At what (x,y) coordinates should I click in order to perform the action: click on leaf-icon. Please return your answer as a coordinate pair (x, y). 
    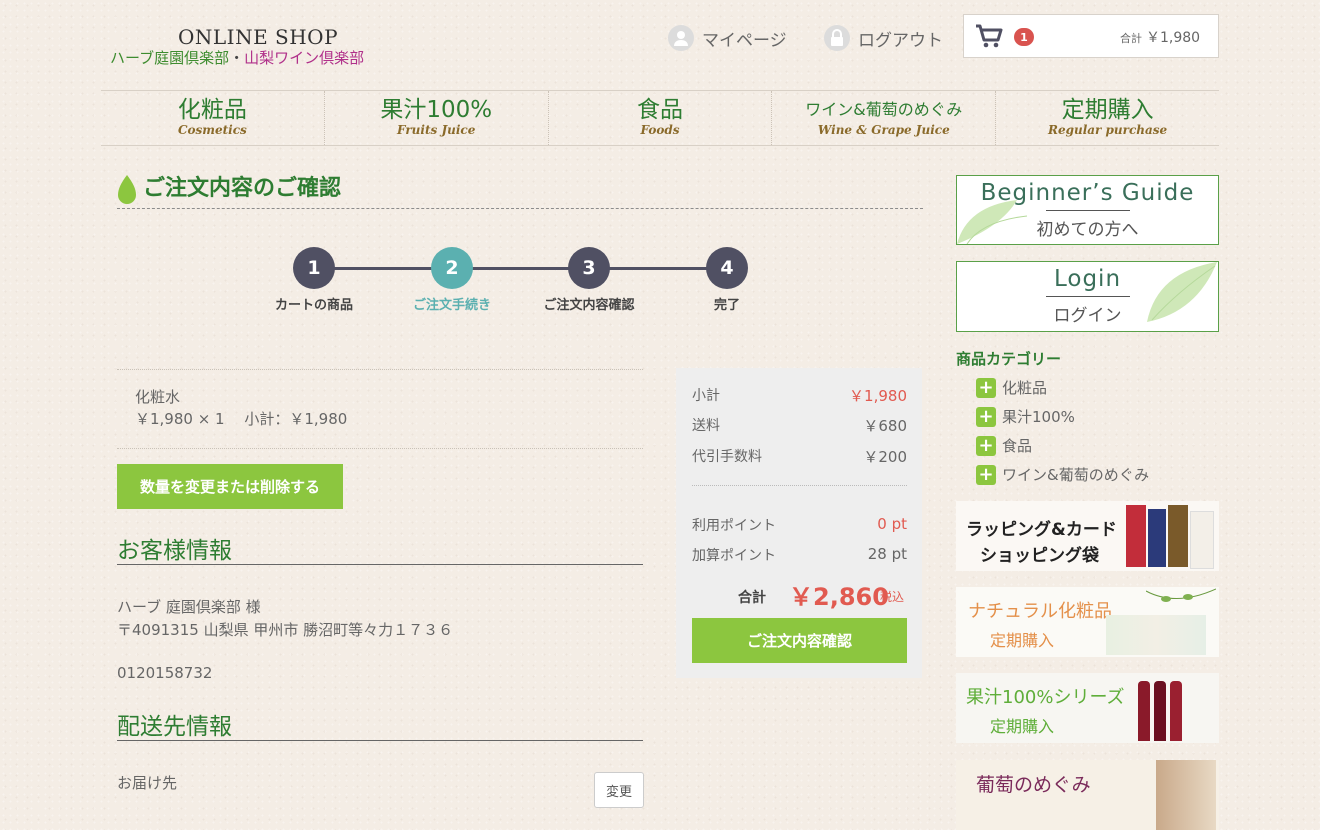
    Looking at the image, I should click on (127, 189).